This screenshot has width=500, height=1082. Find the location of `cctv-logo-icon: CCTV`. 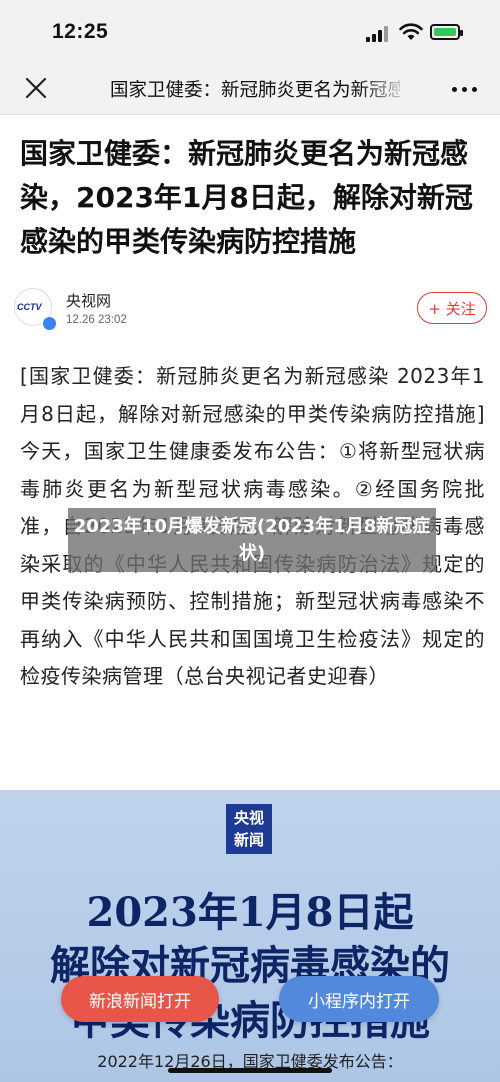

cctv-logo-icon: CCTV is located at coordinates (29, 307).